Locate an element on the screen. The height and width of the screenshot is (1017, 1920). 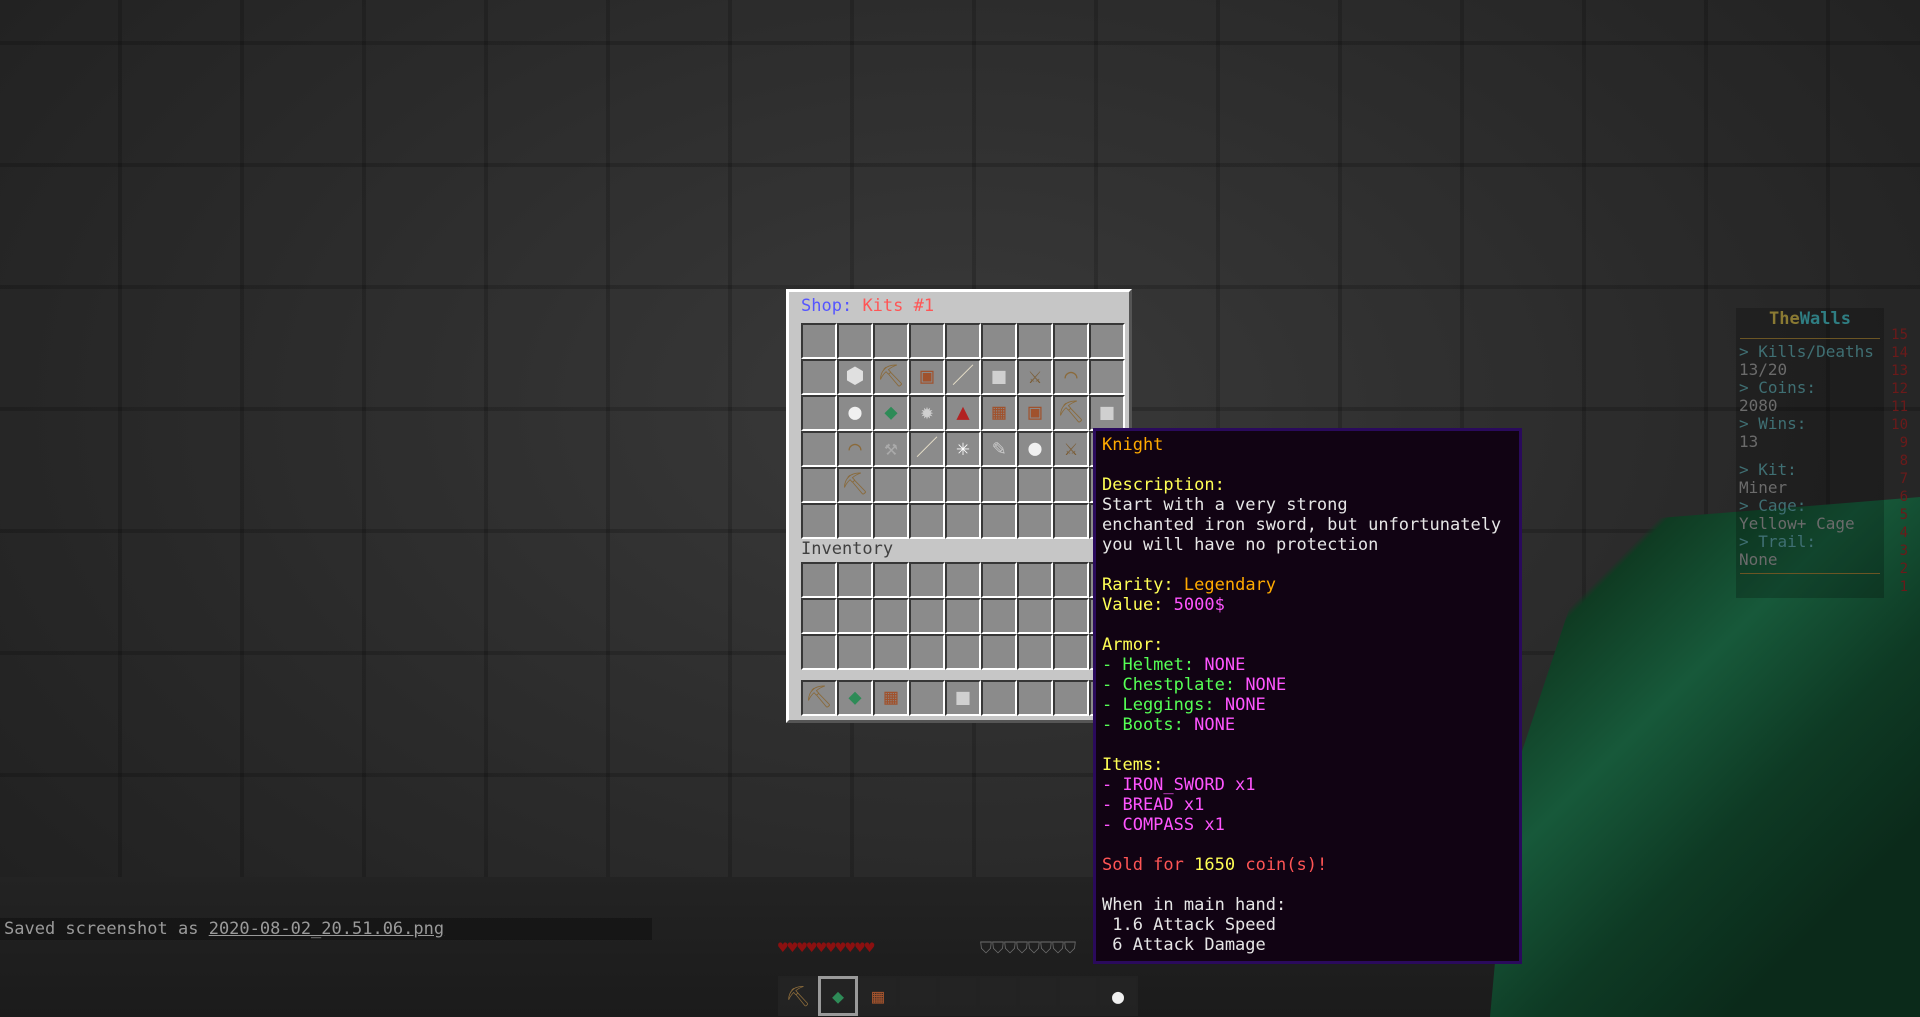
inventory-hotbar-slot: ■ is located at coordinates (963, 698).